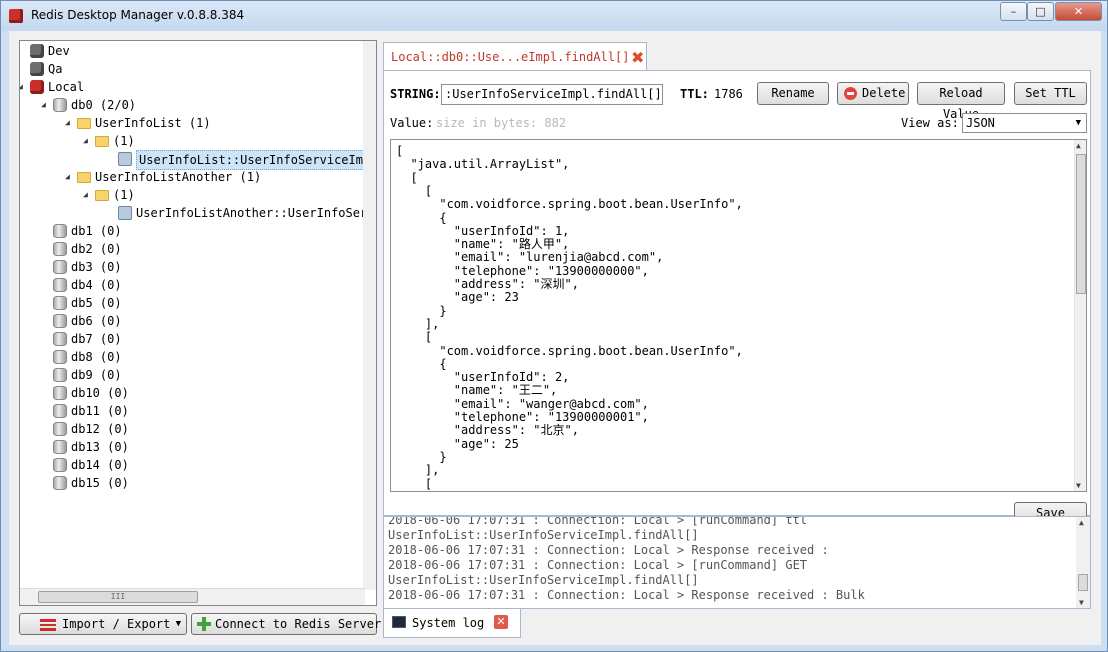 The image size is (1108, 652). What do you see at coordinates (873, 93) in the screenshot?
I see `delete-button: Delete` at bounding box center [873, 93].